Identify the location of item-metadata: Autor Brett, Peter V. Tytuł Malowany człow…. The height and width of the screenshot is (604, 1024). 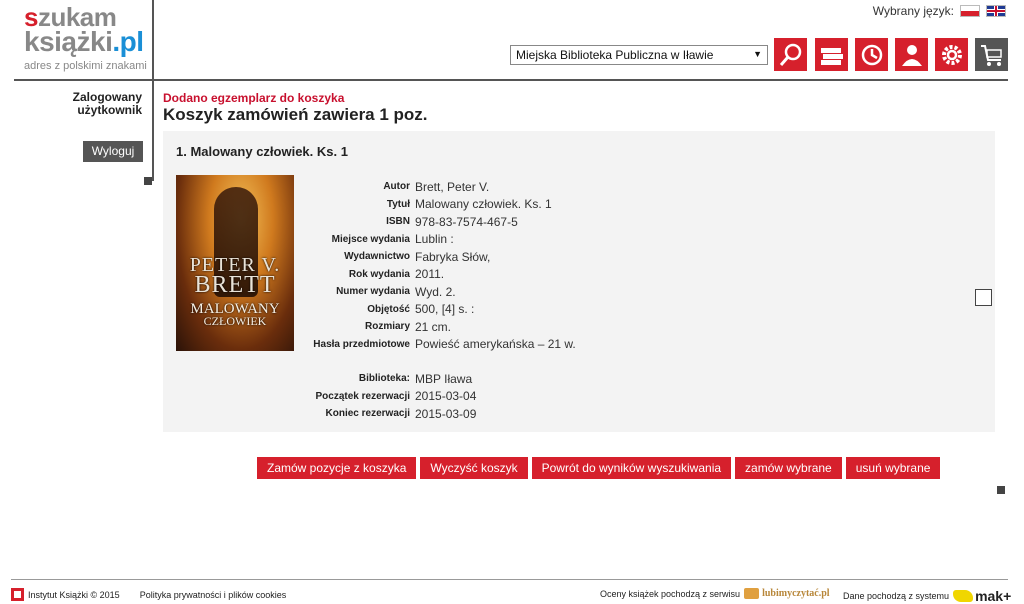
(434, 300).